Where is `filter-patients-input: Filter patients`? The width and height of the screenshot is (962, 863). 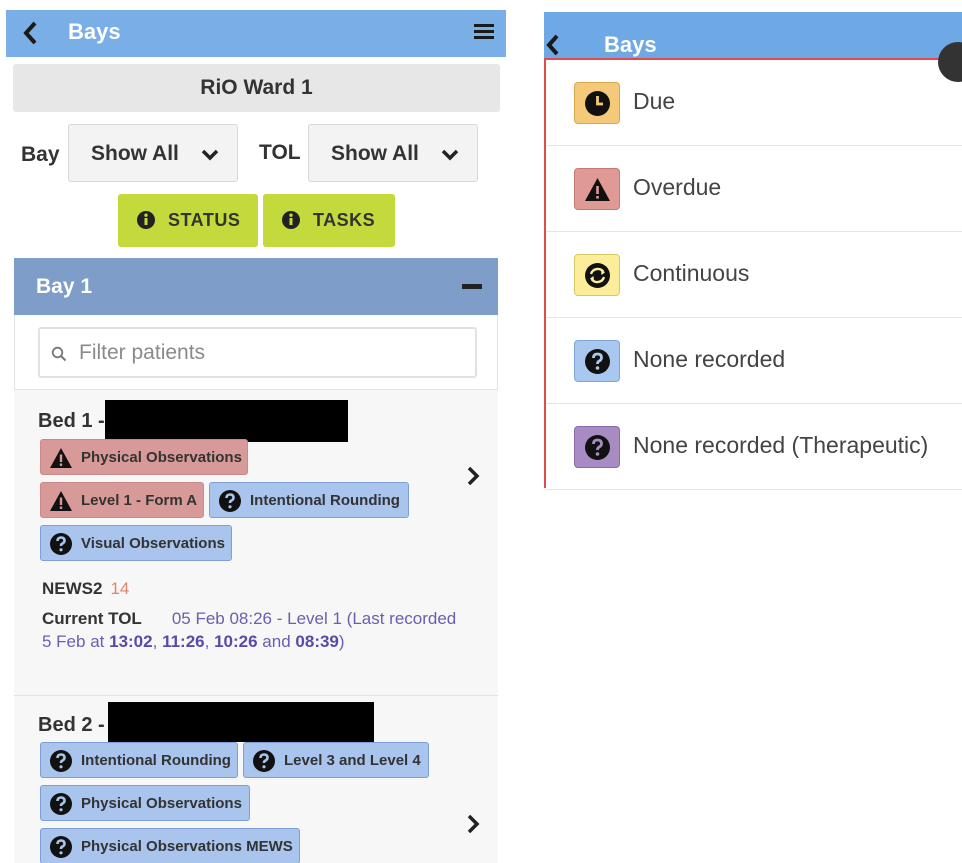
filter-patients-input: Filter patients is located at coordinates (257, 352).